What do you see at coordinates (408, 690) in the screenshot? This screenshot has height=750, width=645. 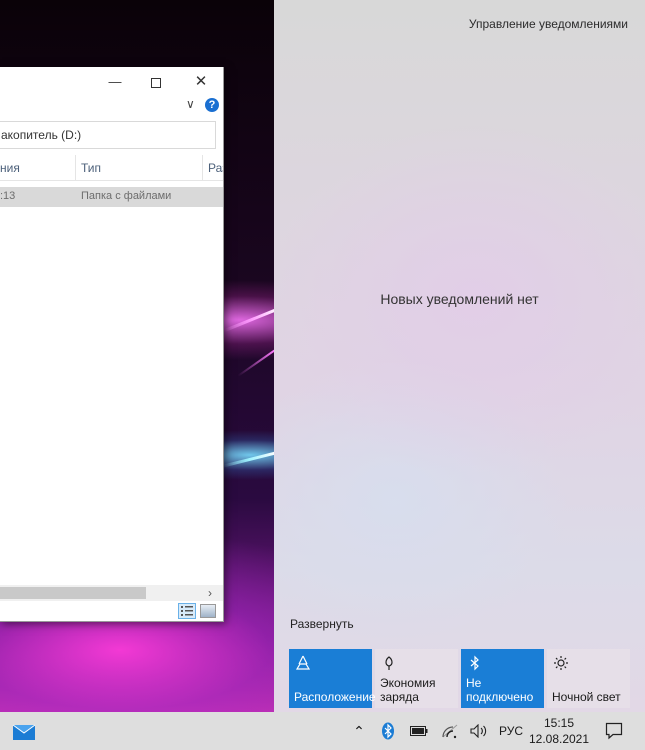 I see `tile-label: Экономия заряда` at bounding box center [408, 690].